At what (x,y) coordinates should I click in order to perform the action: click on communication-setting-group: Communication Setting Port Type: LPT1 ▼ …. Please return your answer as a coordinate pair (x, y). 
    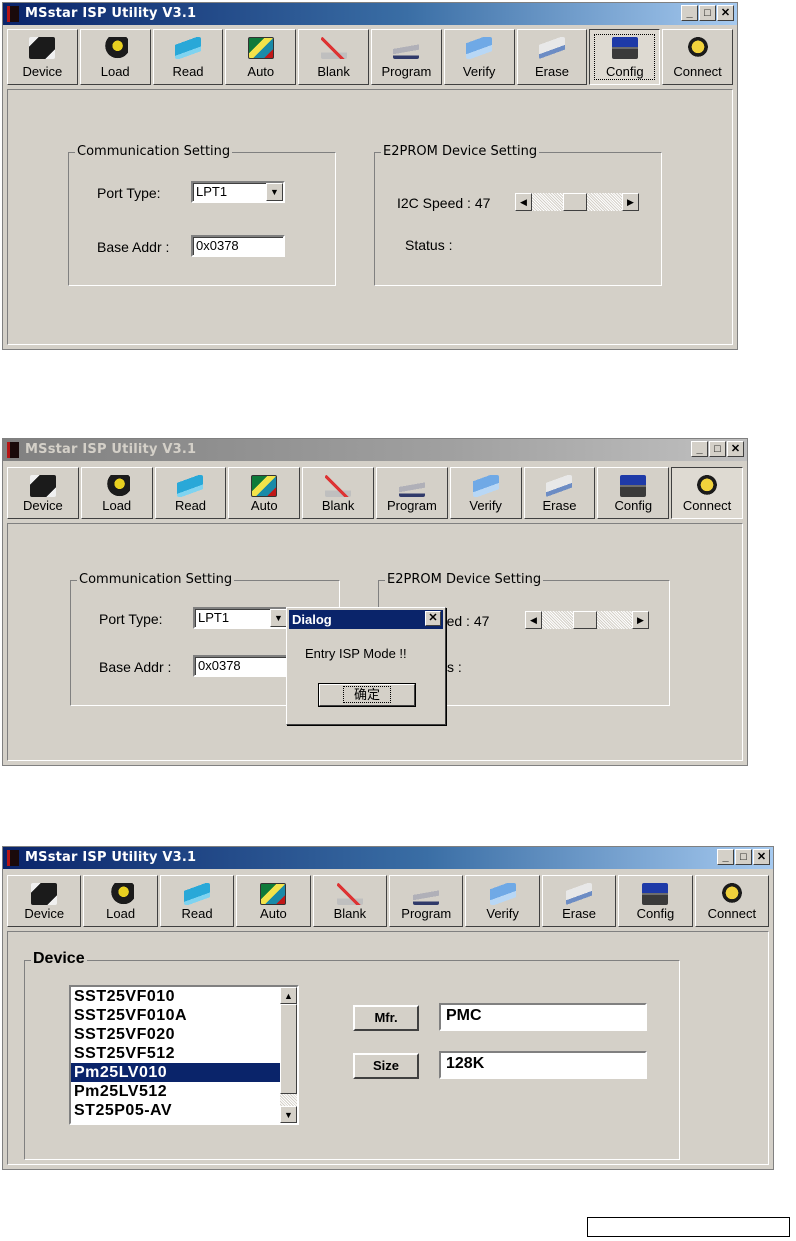
    Looking at the image, I should click on (202, 215).